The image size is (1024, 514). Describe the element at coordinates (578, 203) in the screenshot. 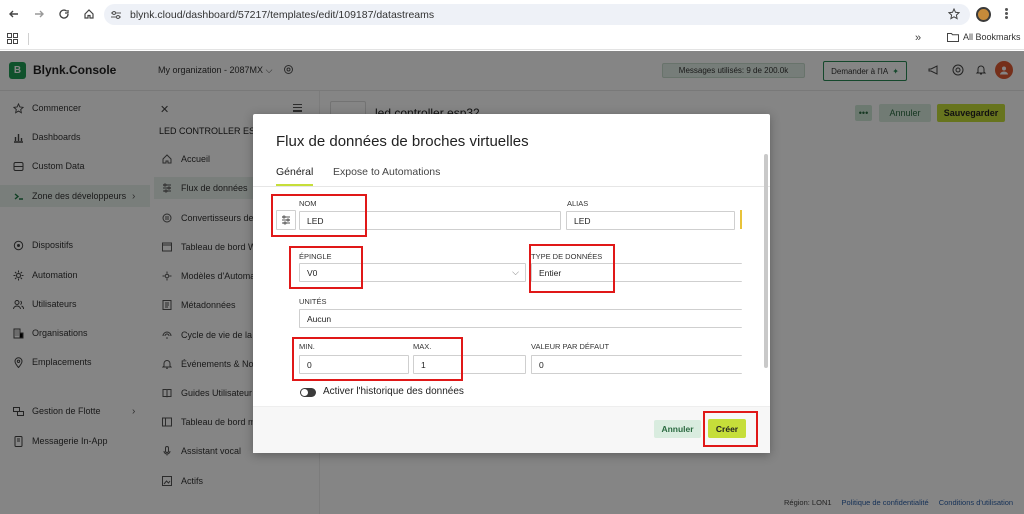

I see `alias-field-label: ALIAS` at that location.